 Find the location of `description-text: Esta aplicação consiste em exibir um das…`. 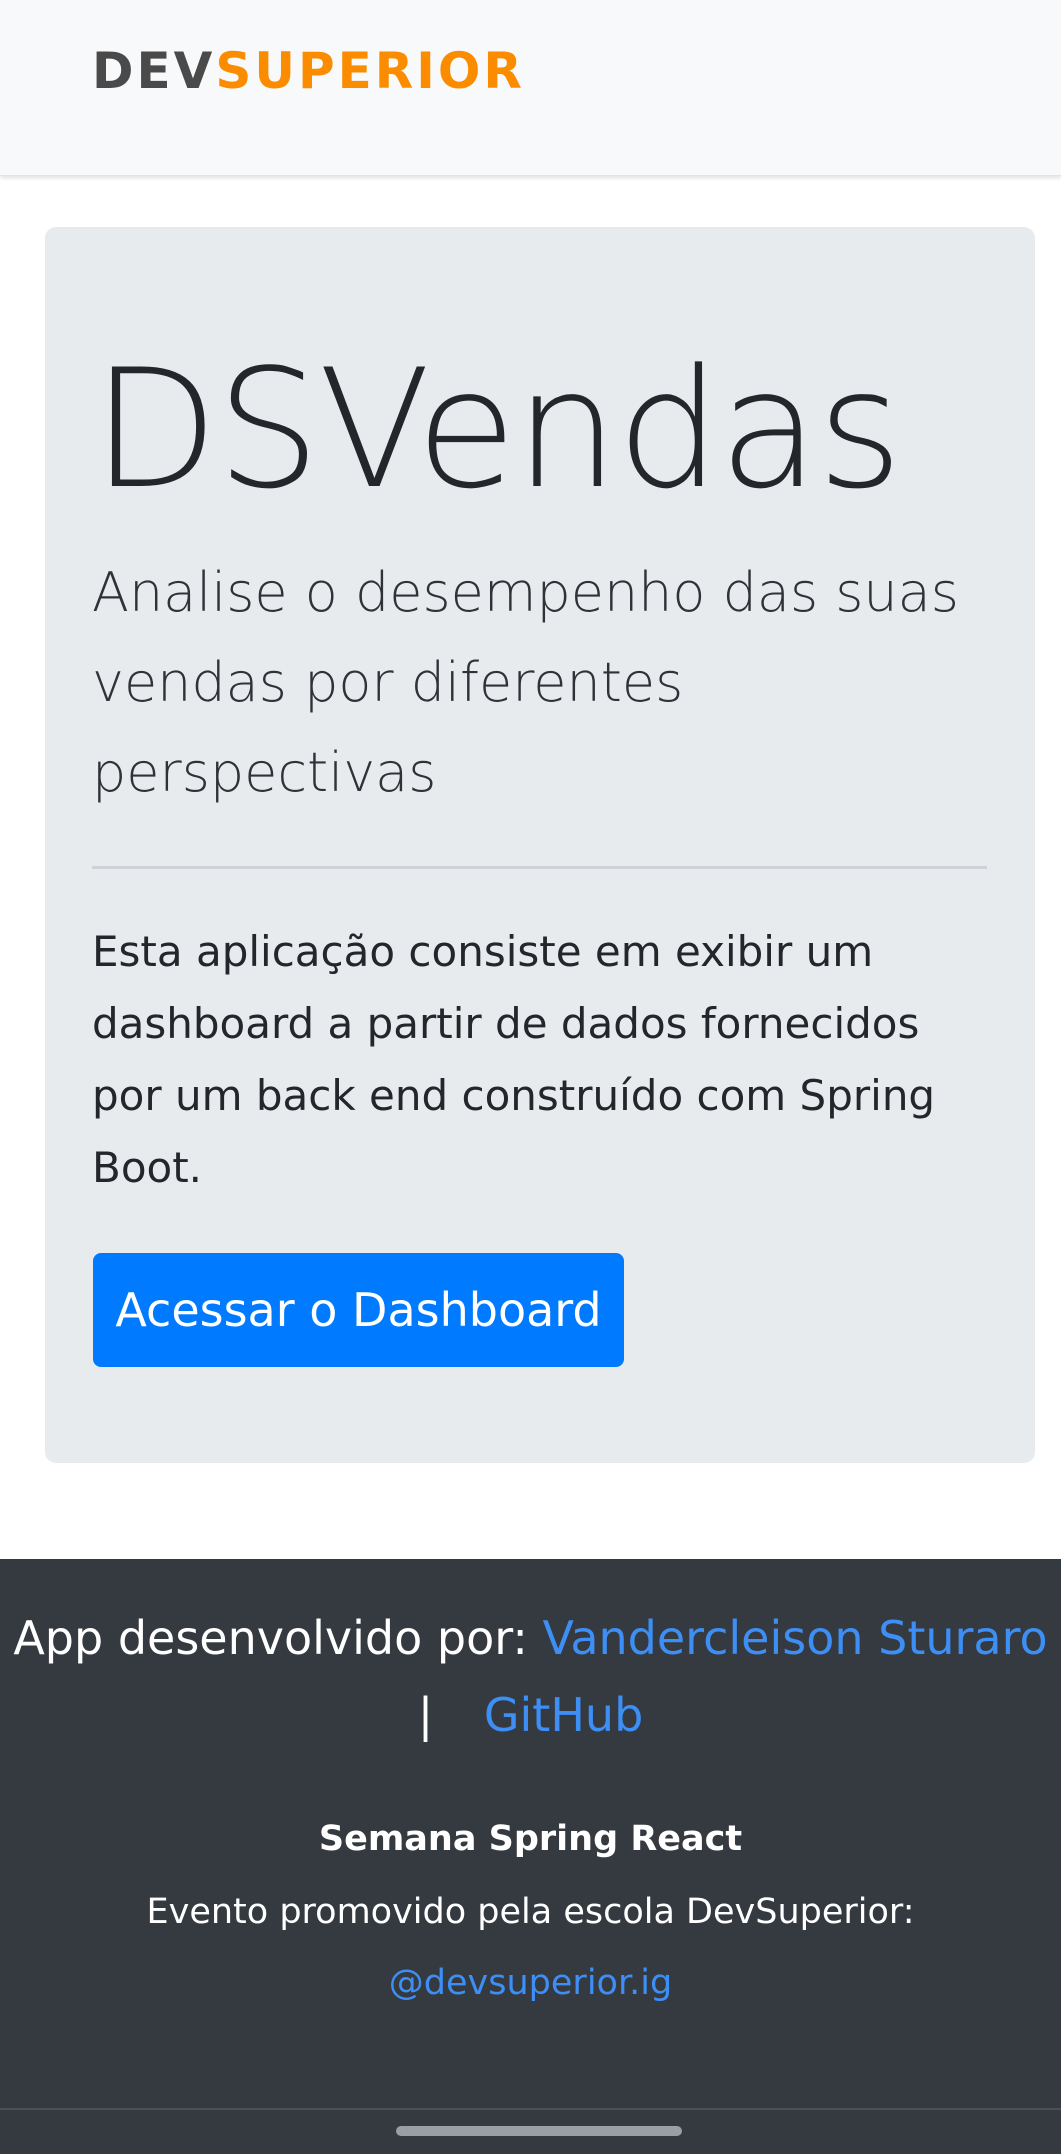

description-text: Esta aplicação consiste em exibir um das… is located at coordinates (514, 1059).